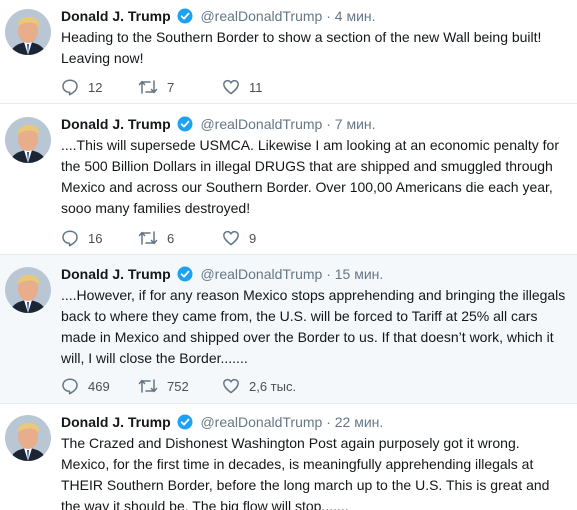 Image resolution: width=577 pixels, height=510 pixels. What do you see at coordinates (163, 386) in the screenshot?
I see `retweet-button: 752` at bounding box center [163, 386].